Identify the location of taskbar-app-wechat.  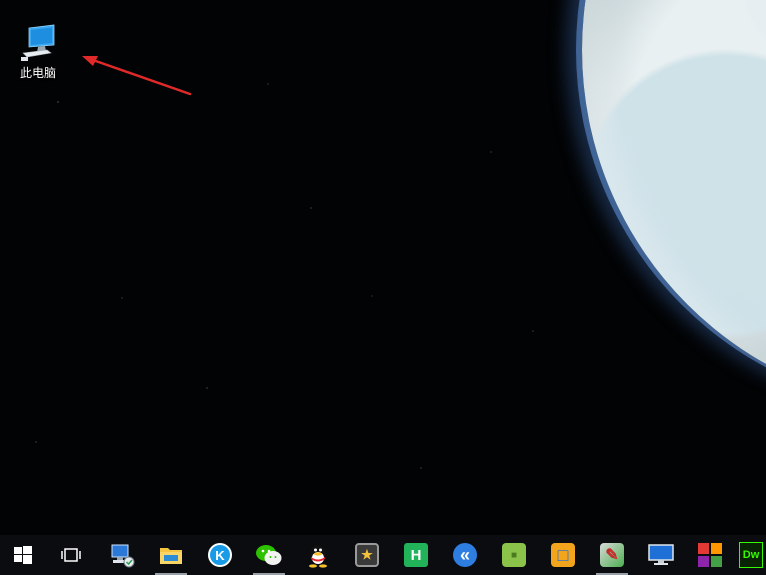
(269, 555).